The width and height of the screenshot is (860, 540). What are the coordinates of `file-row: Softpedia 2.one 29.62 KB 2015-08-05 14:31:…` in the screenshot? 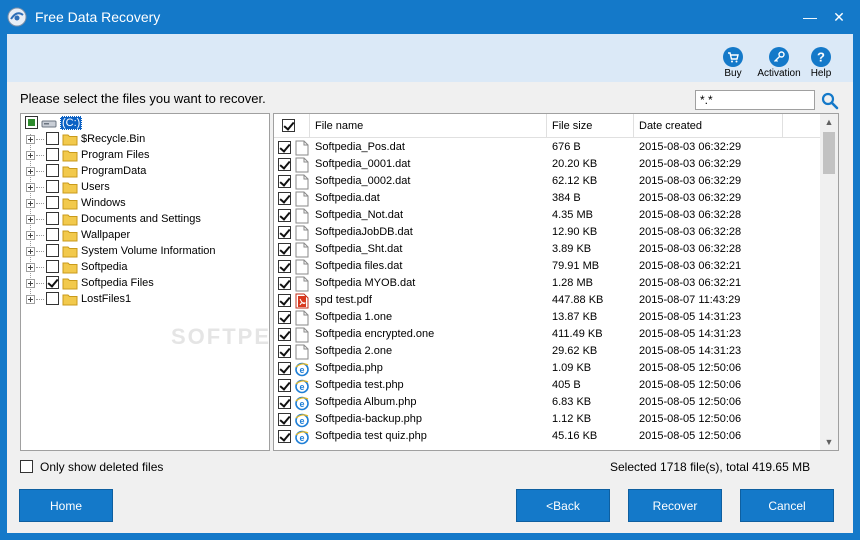 It's located at (547, 351).